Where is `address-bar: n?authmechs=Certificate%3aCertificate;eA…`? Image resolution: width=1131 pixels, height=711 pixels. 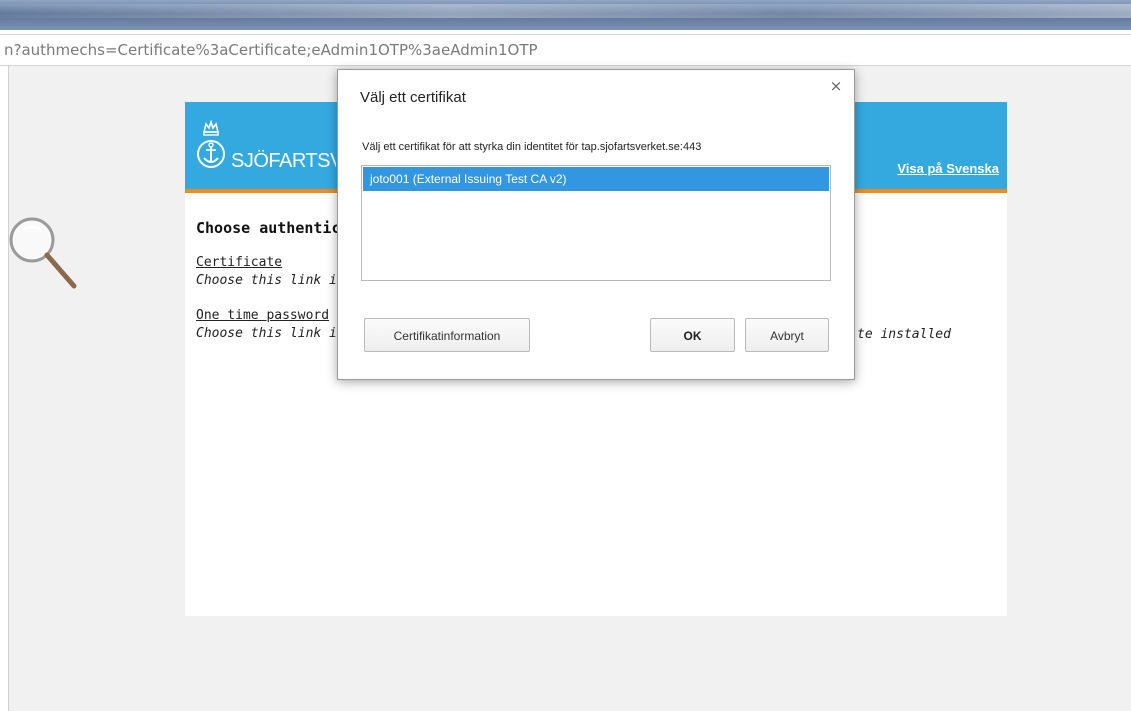 address-bar: n?authmechs=Certificate%3aCertificate;eA… is located at coordinates (565, 50).